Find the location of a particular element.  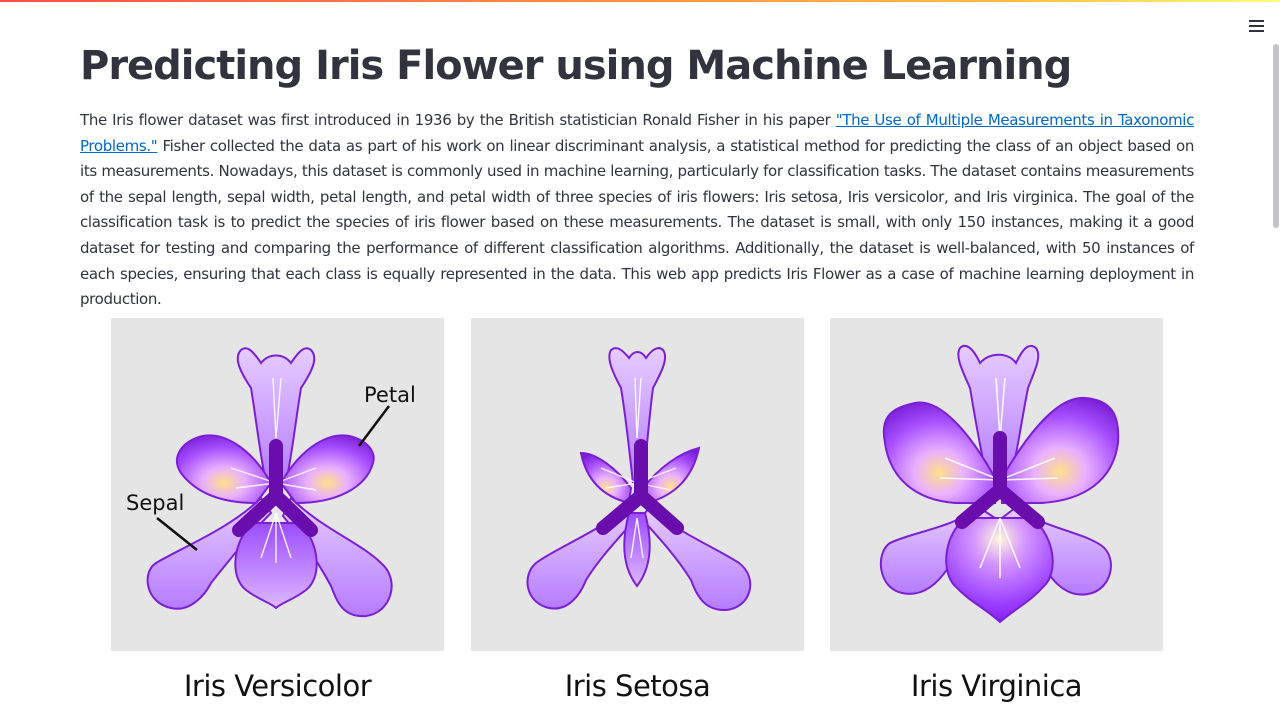

petal-label: Petal is located at coordinates (390, 395).